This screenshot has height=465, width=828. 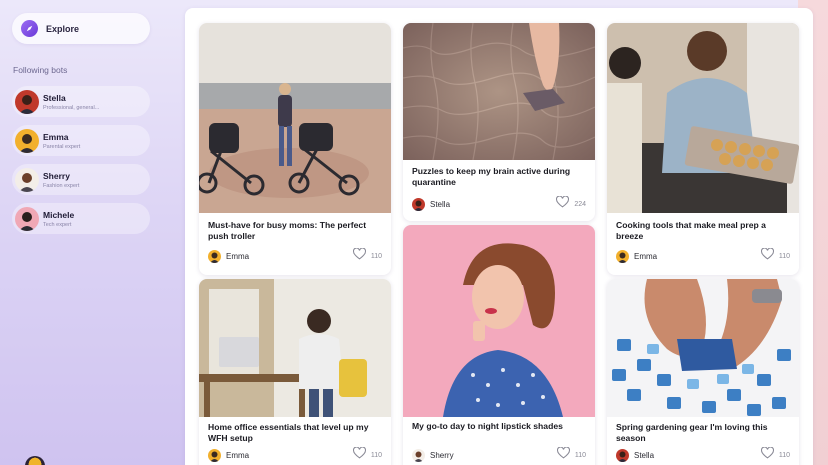 What do you see at coordinates (61, 185) in the screenshot?
I see `bot-description: Fashion expert` at bounding box center [61, 185].